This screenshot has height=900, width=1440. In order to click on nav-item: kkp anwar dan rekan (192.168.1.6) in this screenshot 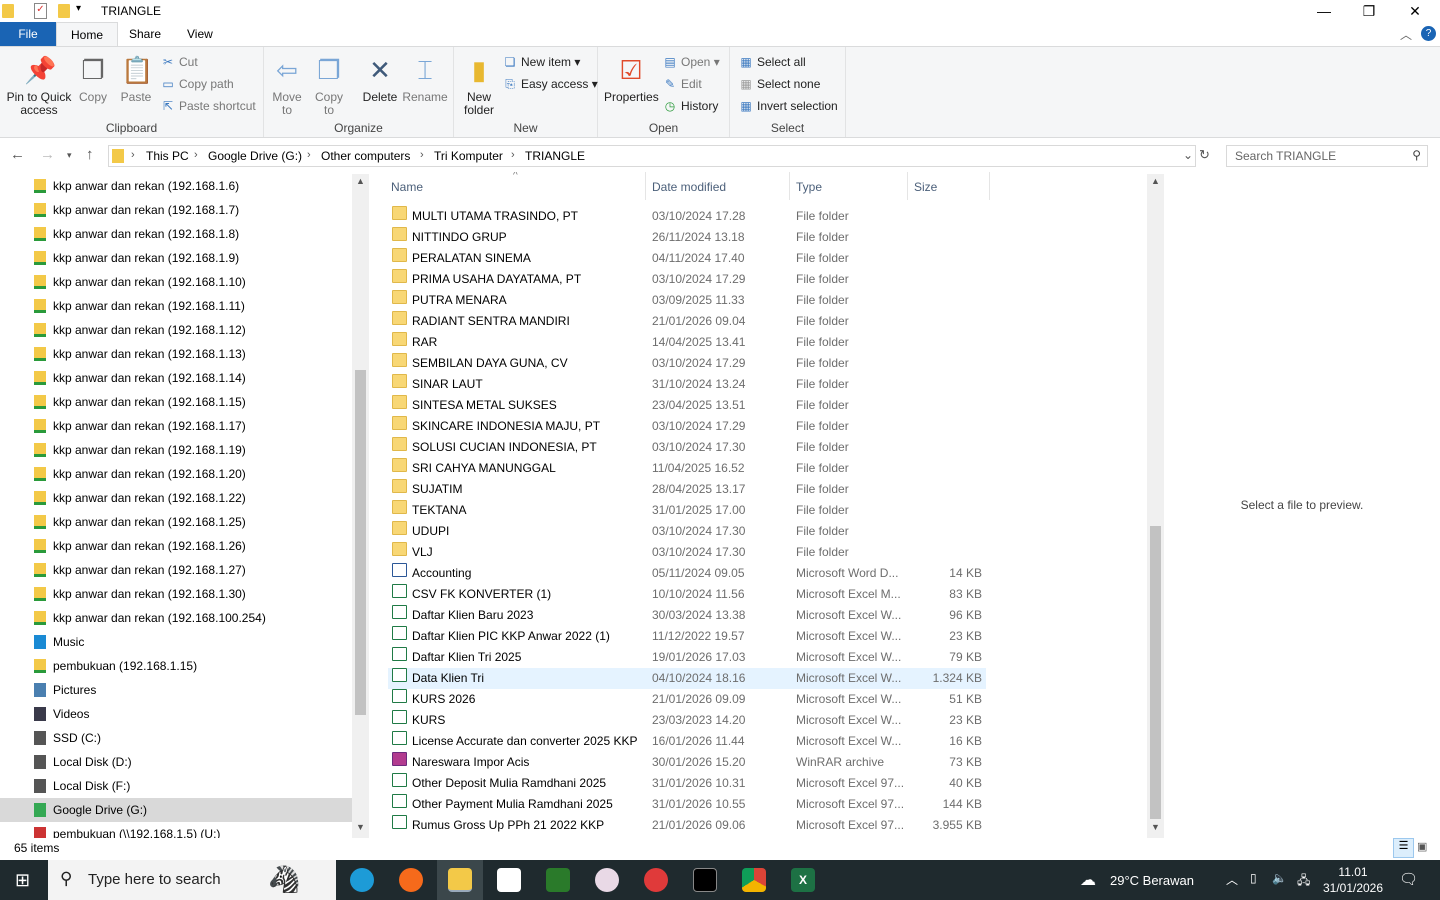, I will do `click(176, 186)`.